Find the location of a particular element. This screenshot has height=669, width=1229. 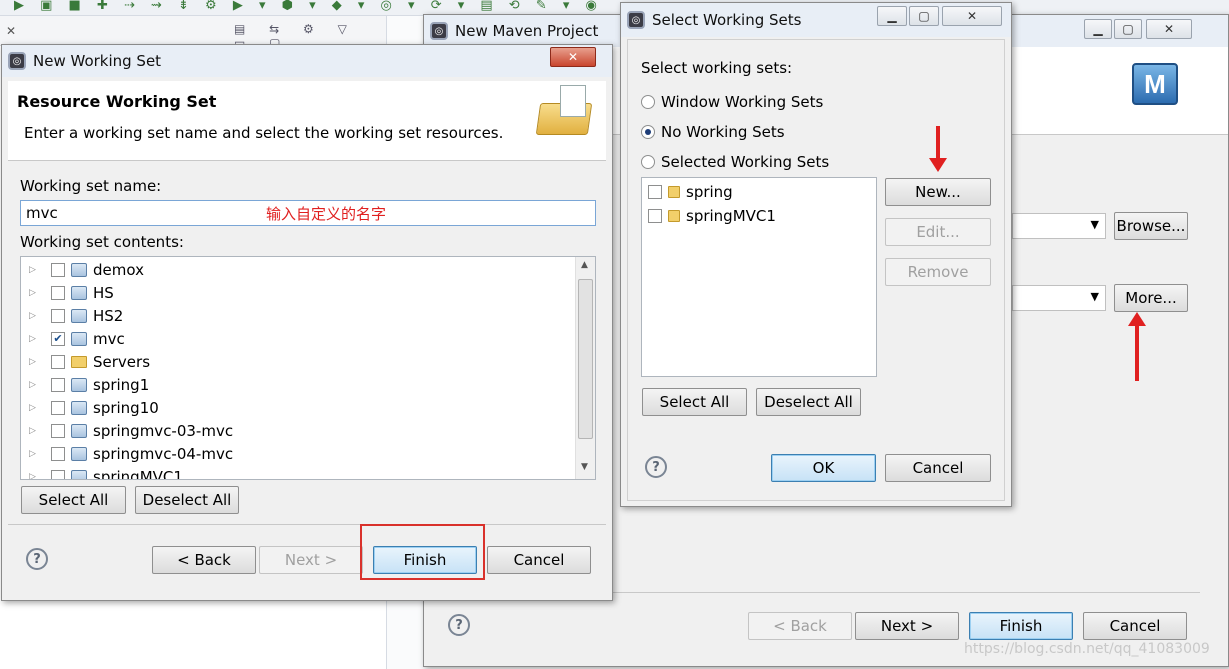

tree-item: ▷ Servers is located at coordinates (297, 361).